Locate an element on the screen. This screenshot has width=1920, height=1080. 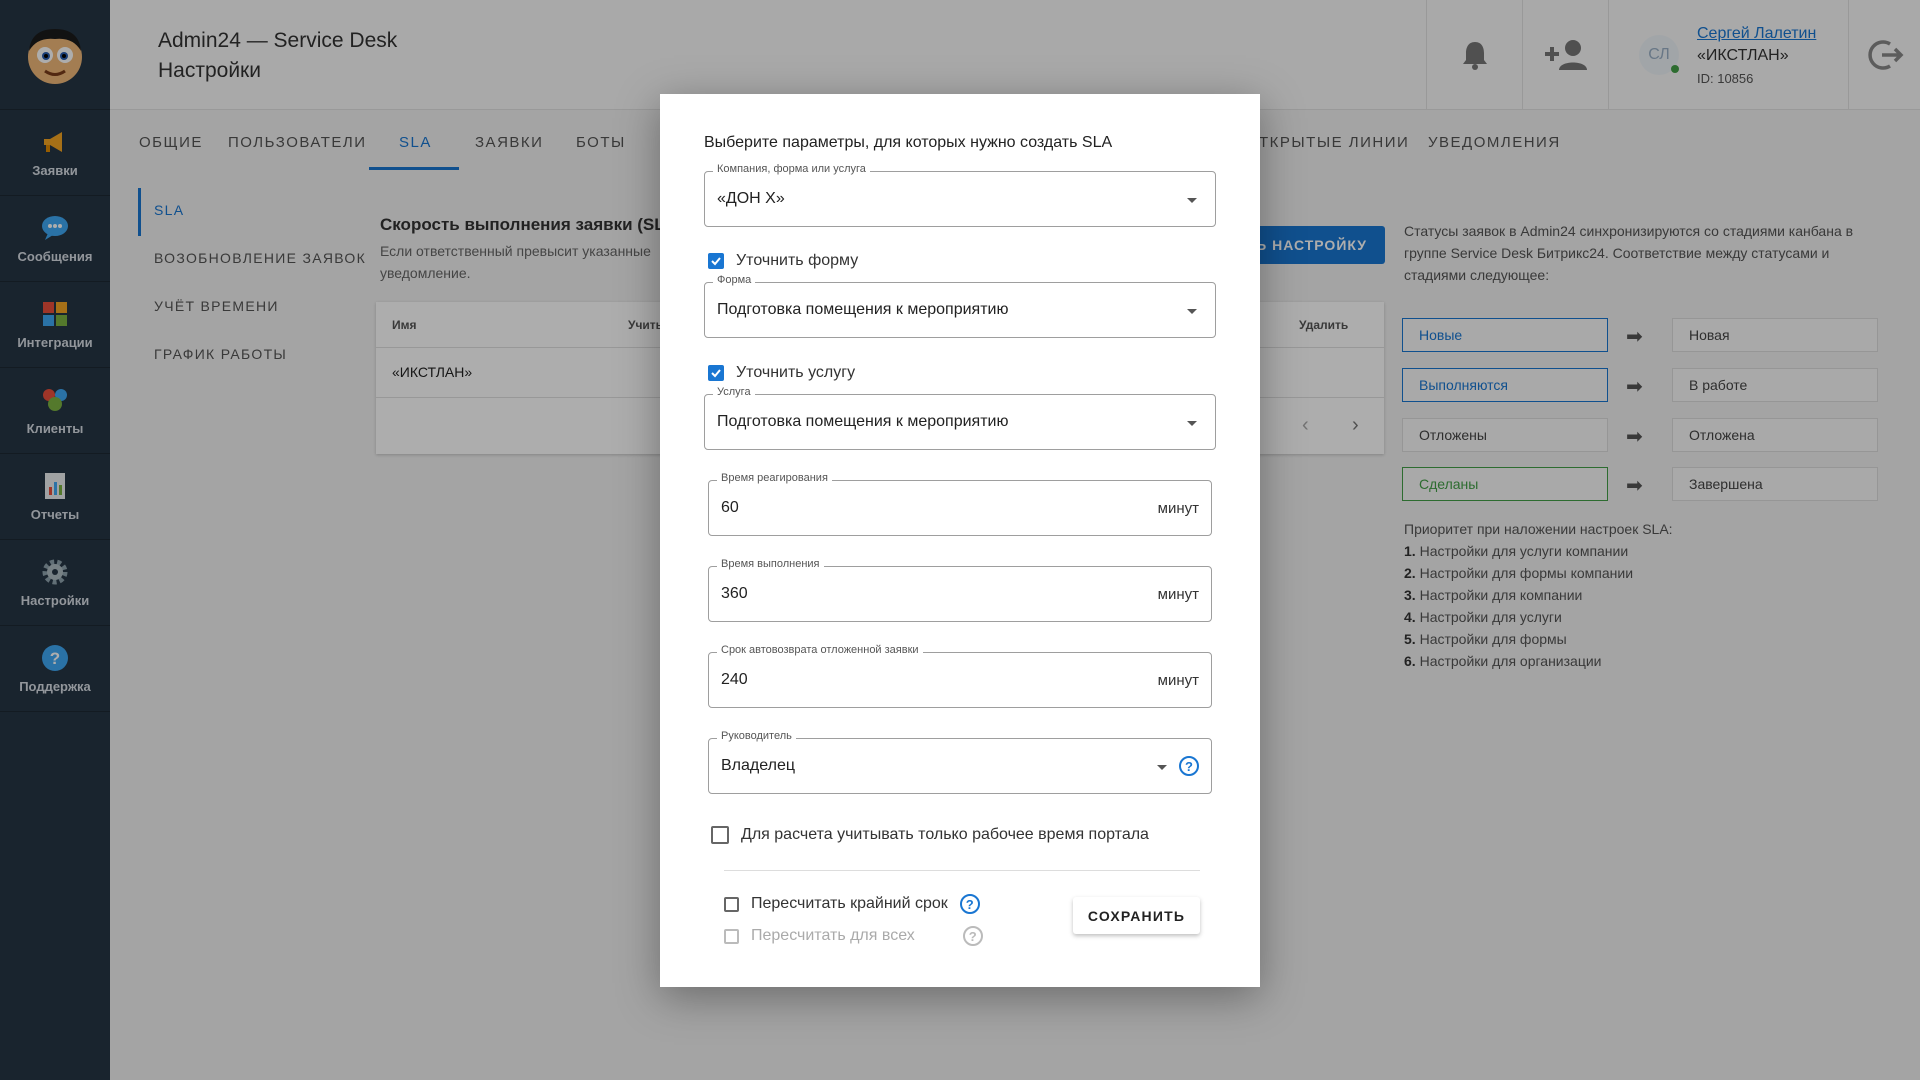
service-select-label: Услуга is located at coordinates (734, 392).